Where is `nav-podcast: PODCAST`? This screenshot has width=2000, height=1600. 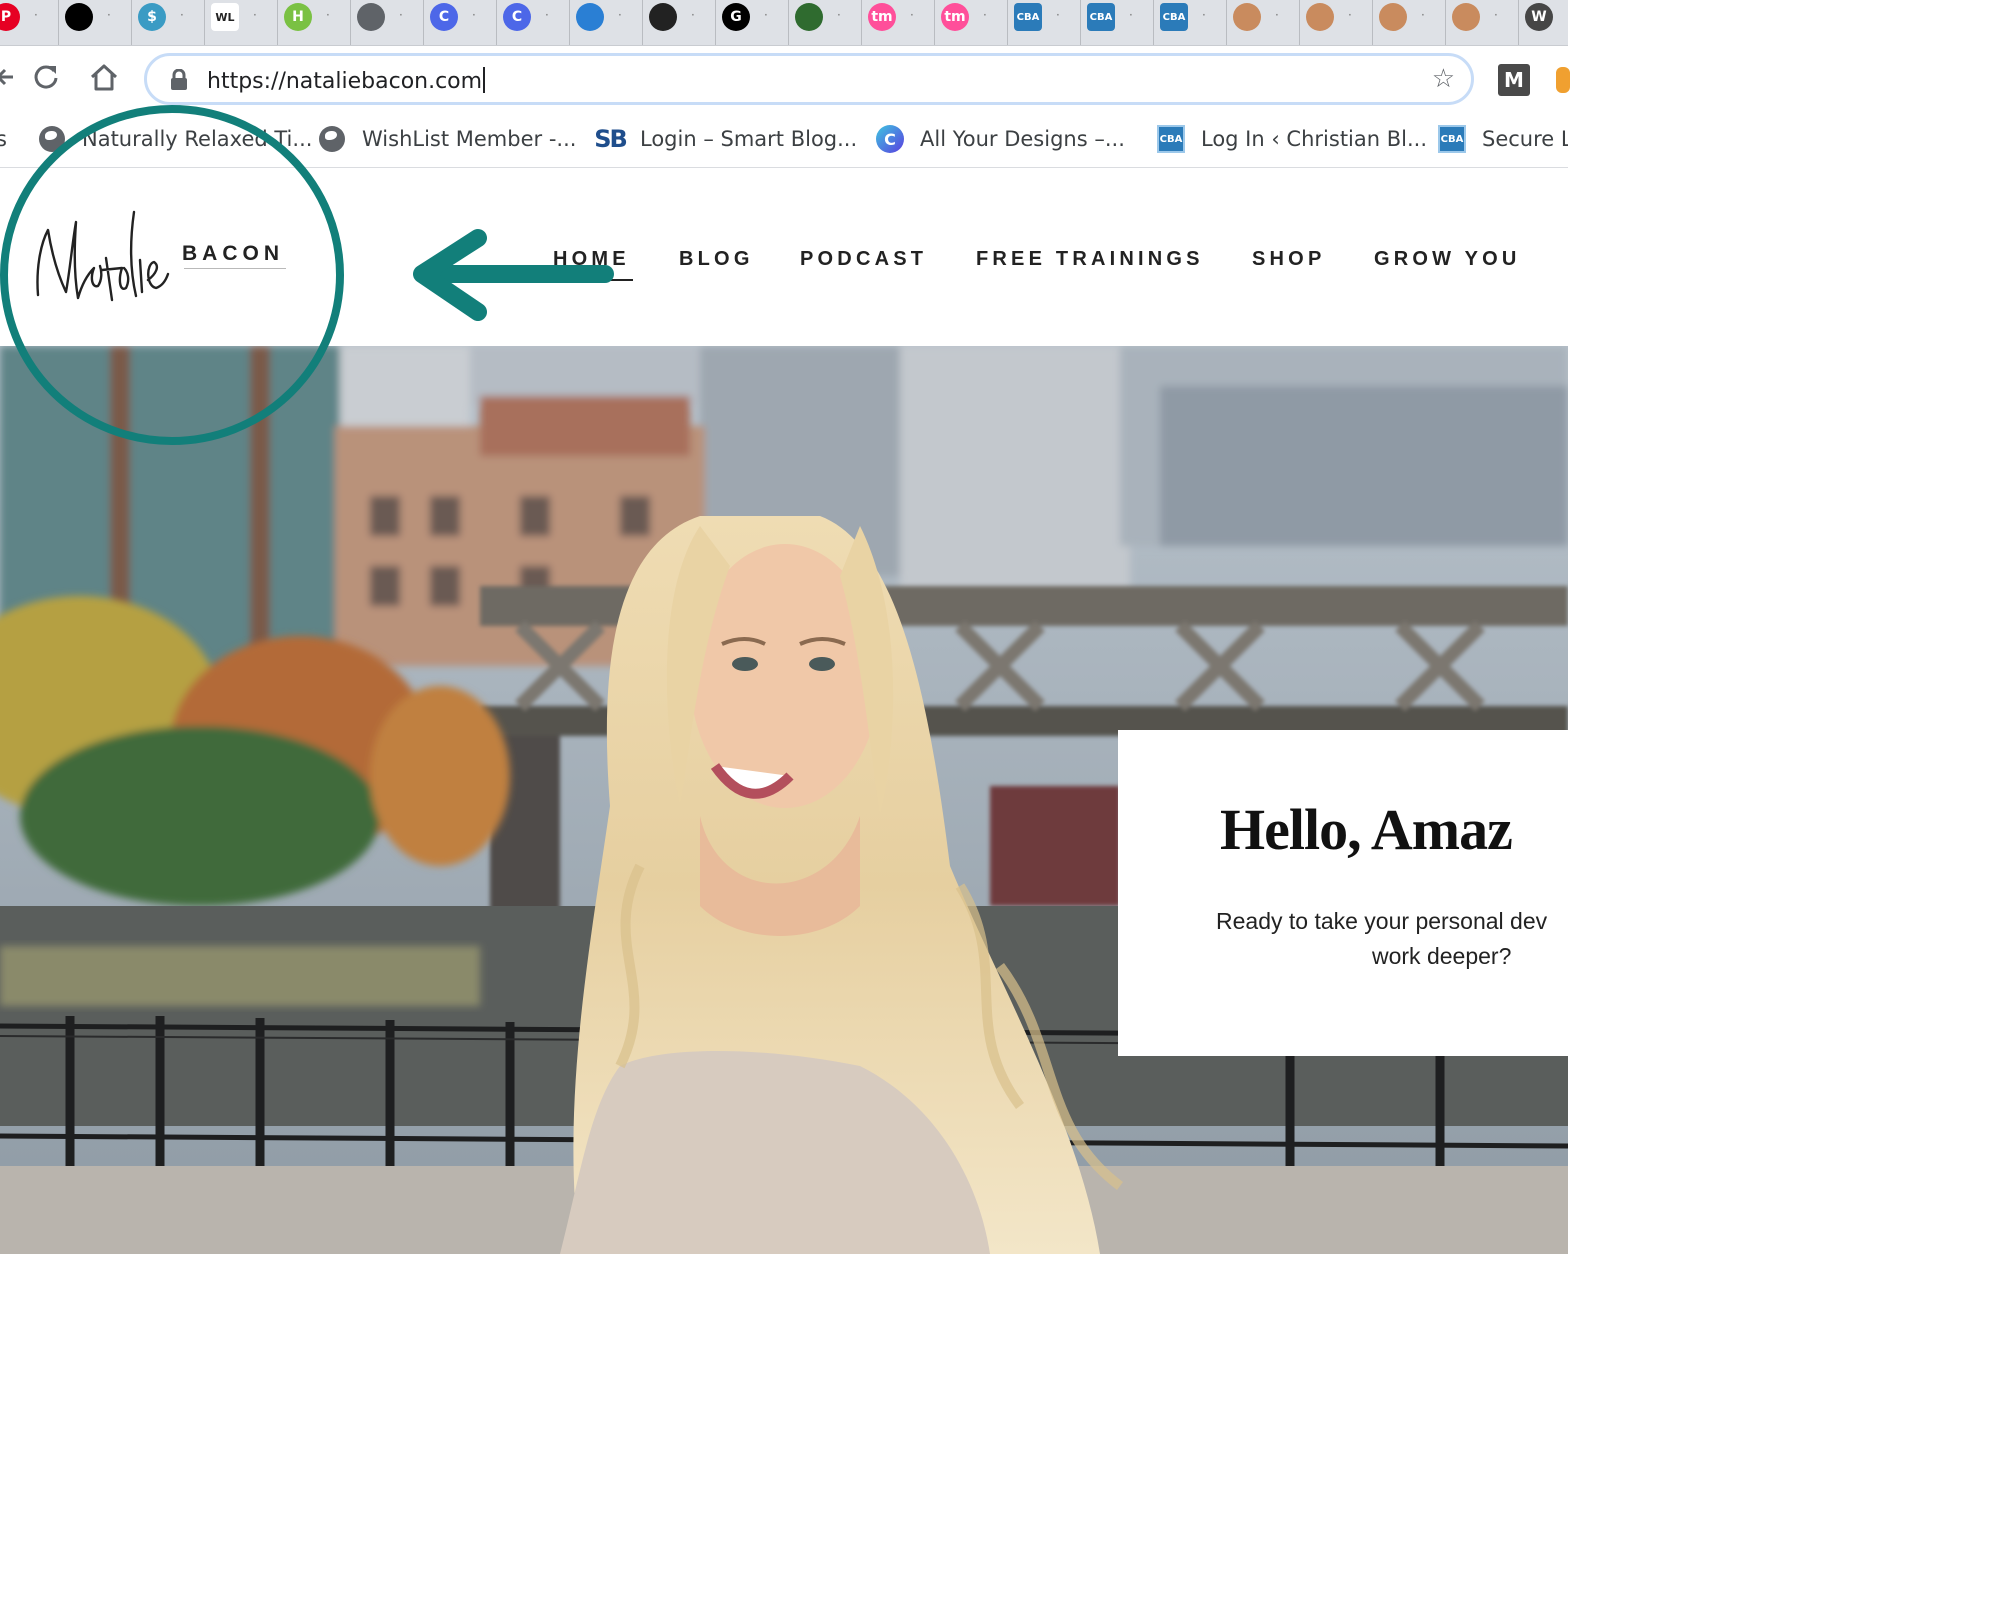 nav-podcast: PODCAST is located at coordinates (863, 259).